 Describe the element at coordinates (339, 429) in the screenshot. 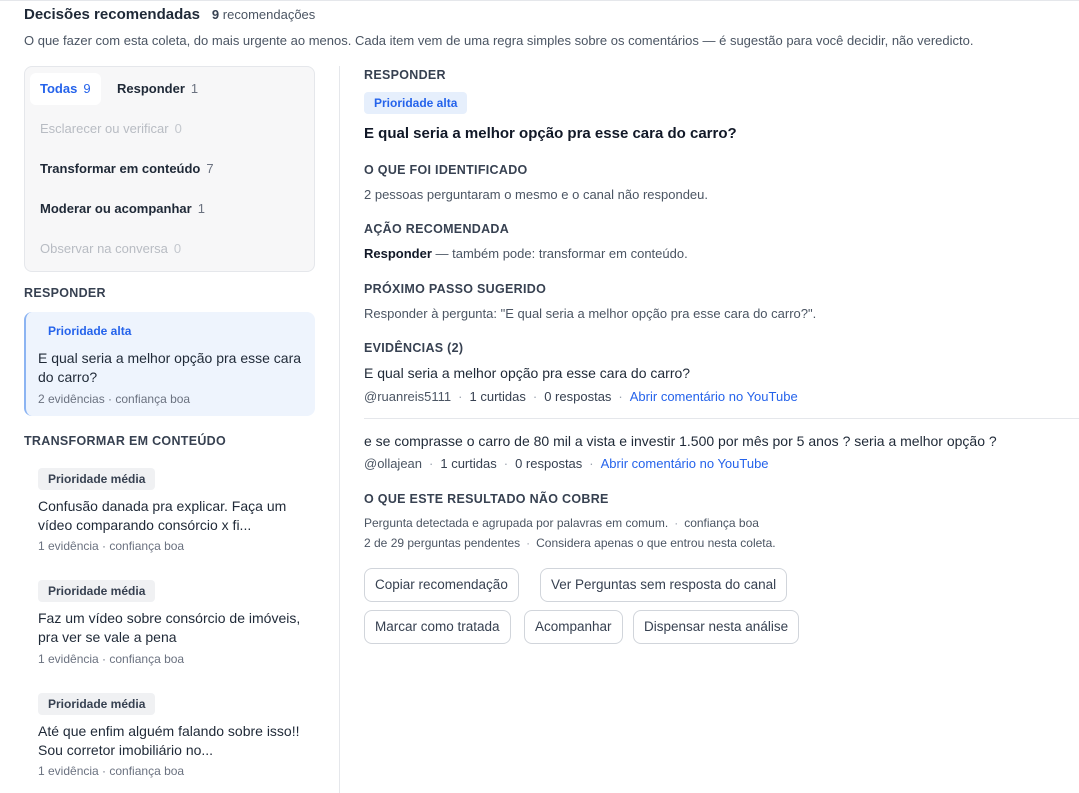

I see `column-divider` at that location.